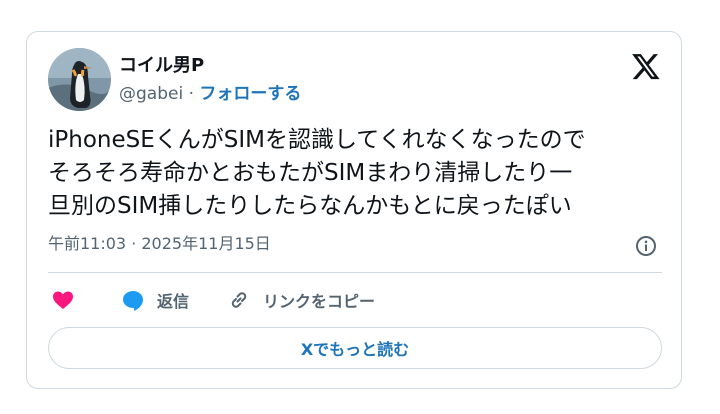  I want to click on follow-link: フォローする, so click(250, 94).